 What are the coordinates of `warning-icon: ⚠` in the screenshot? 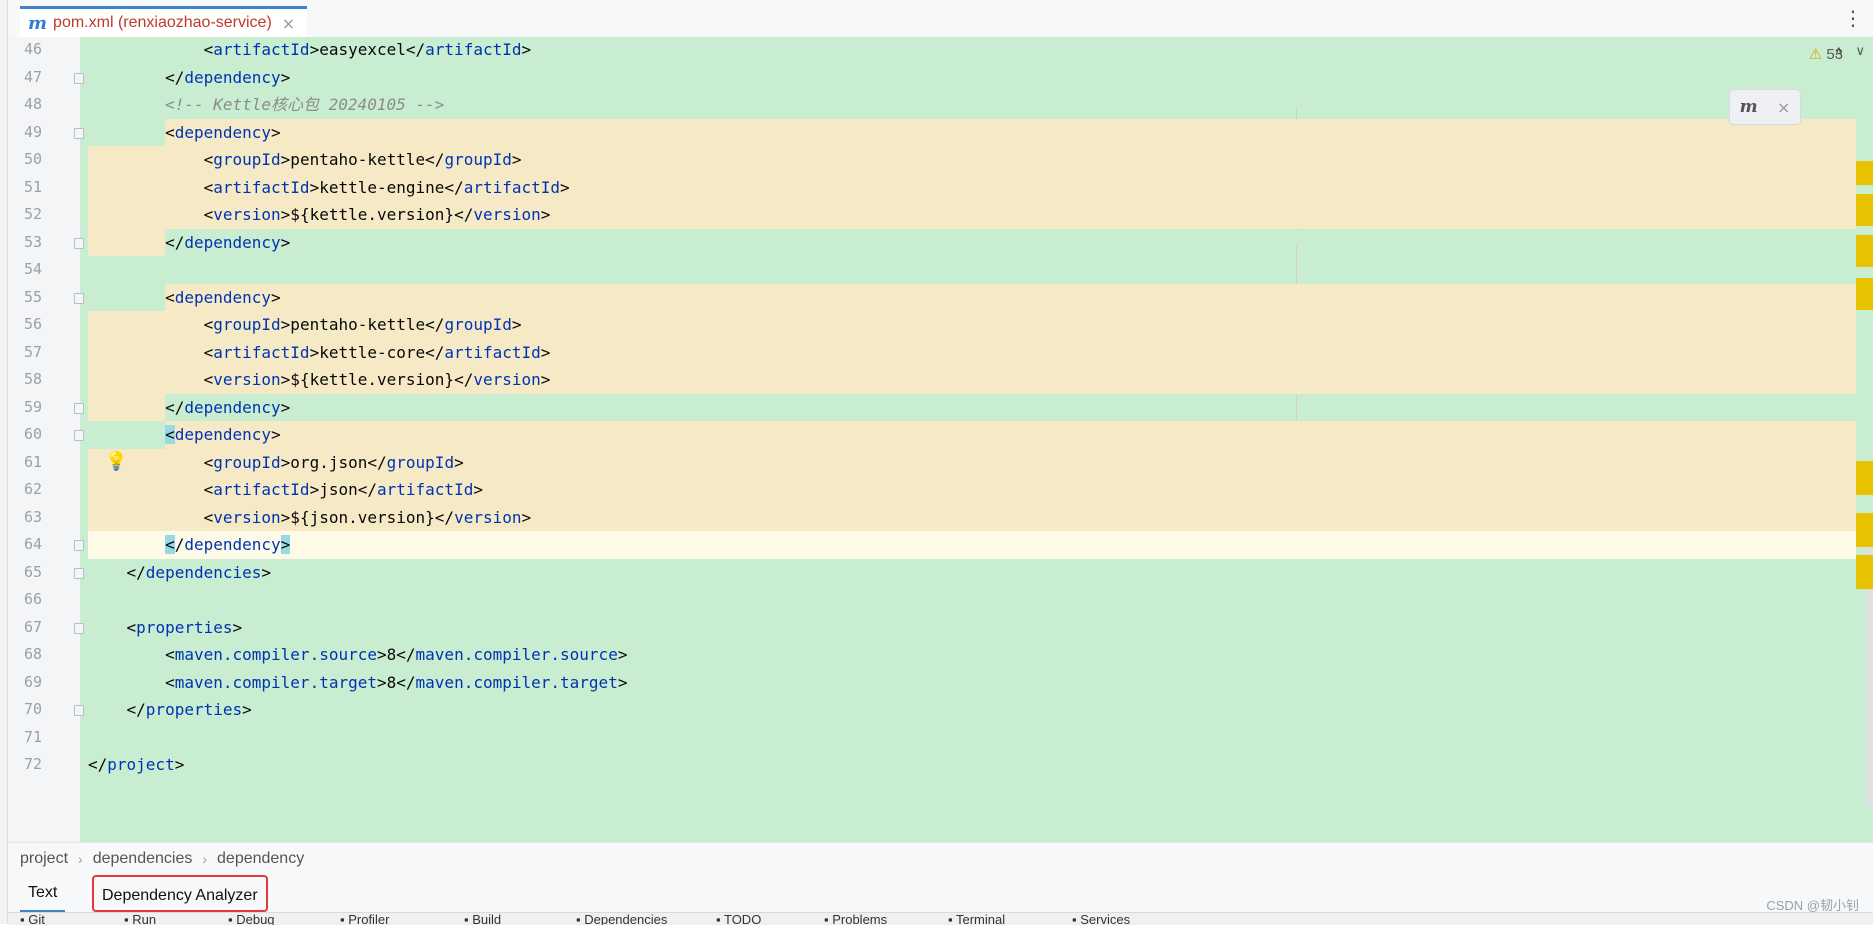 It's located at (1815, 54).